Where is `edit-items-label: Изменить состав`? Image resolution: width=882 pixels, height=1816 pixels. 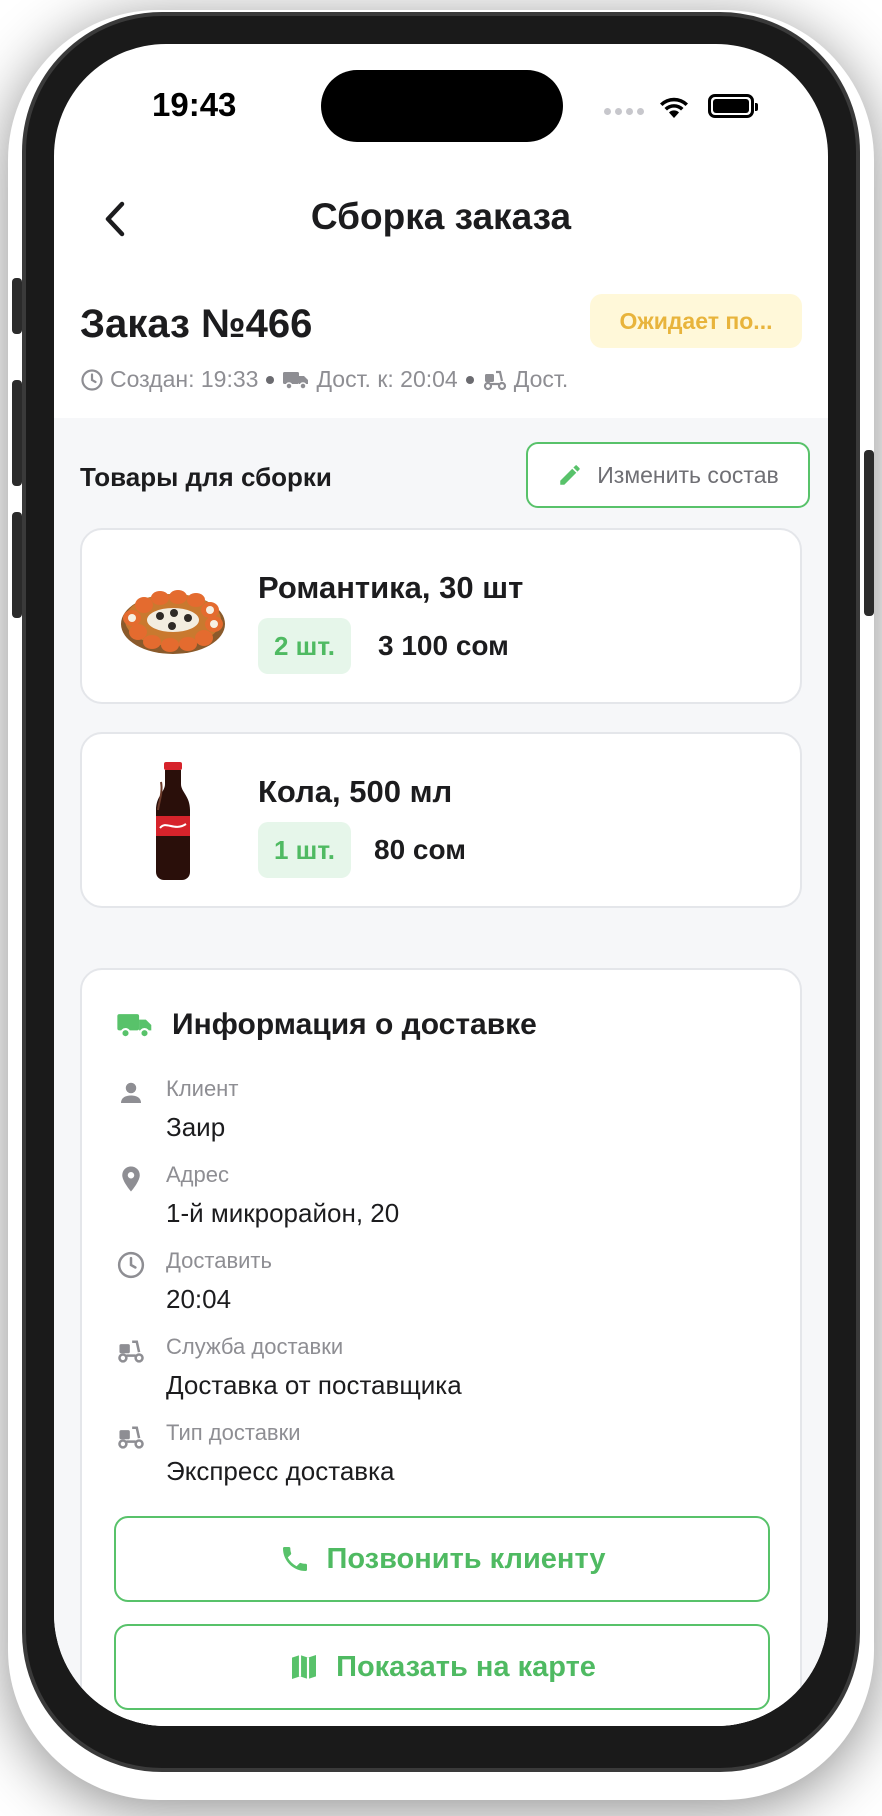 edit-items-label: Изменить состав is located at coordinates (688, 474).